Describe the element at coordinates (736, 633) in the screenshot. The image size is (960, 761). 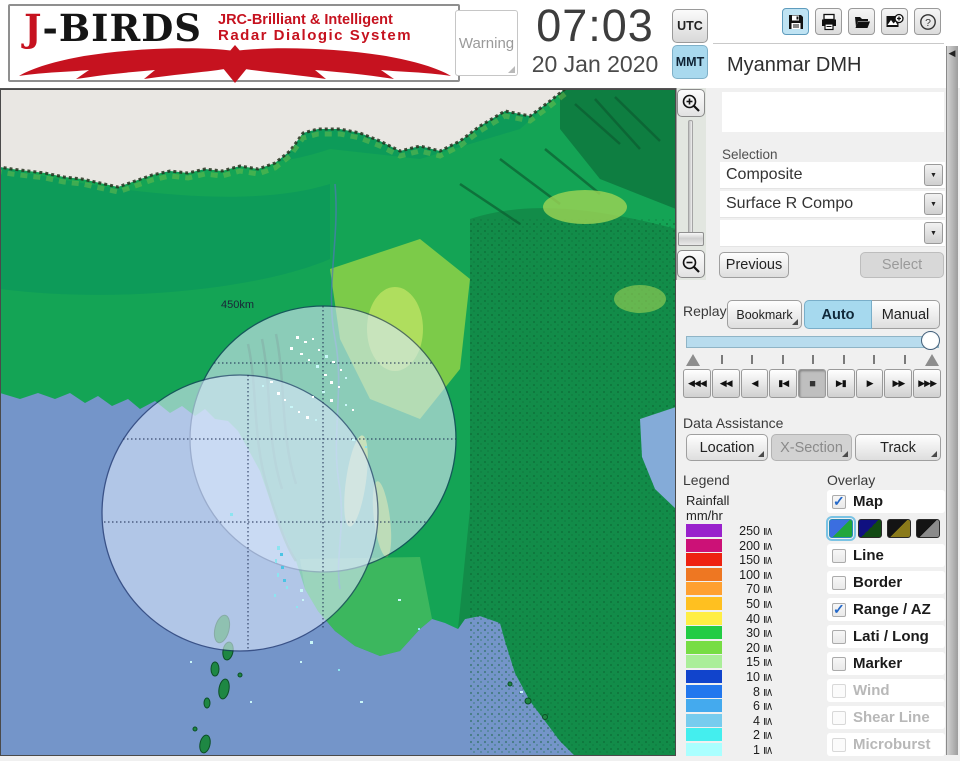
I see `legend-row: 30 ≦` at that location.